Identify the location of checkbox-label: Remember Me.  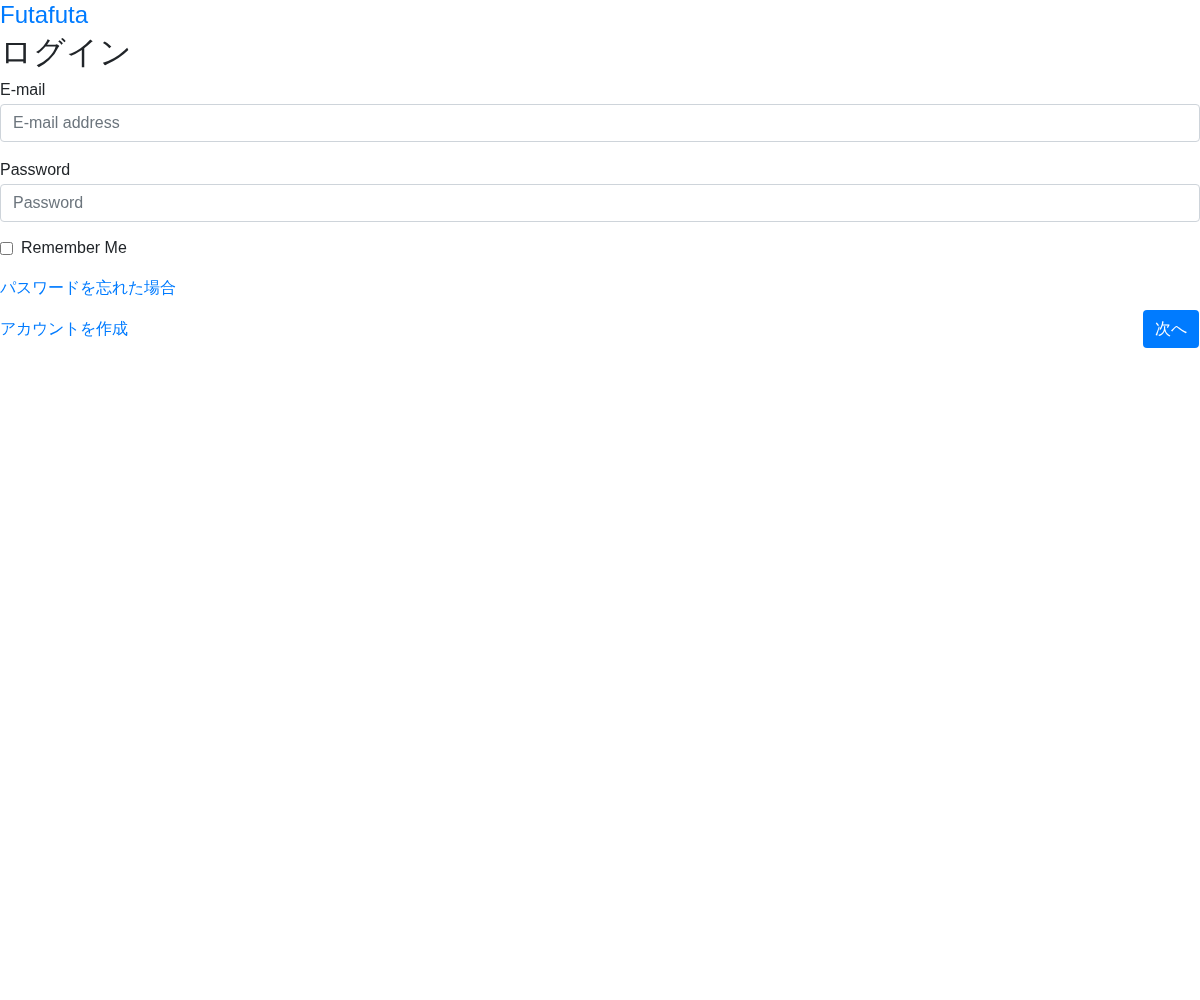
(74, 248).